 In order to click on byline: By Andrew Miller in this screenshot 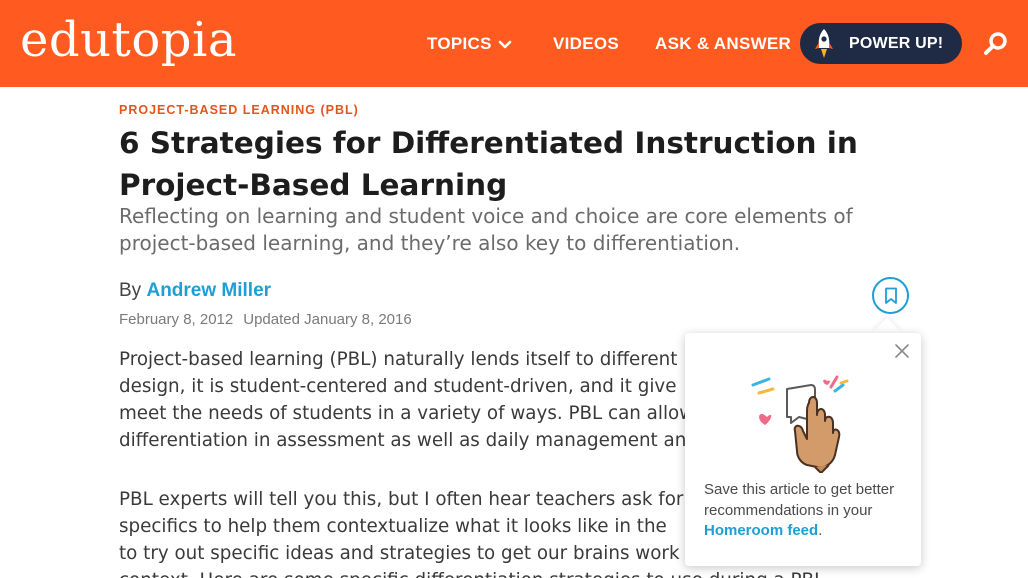, I will do `click(195, 291)`.